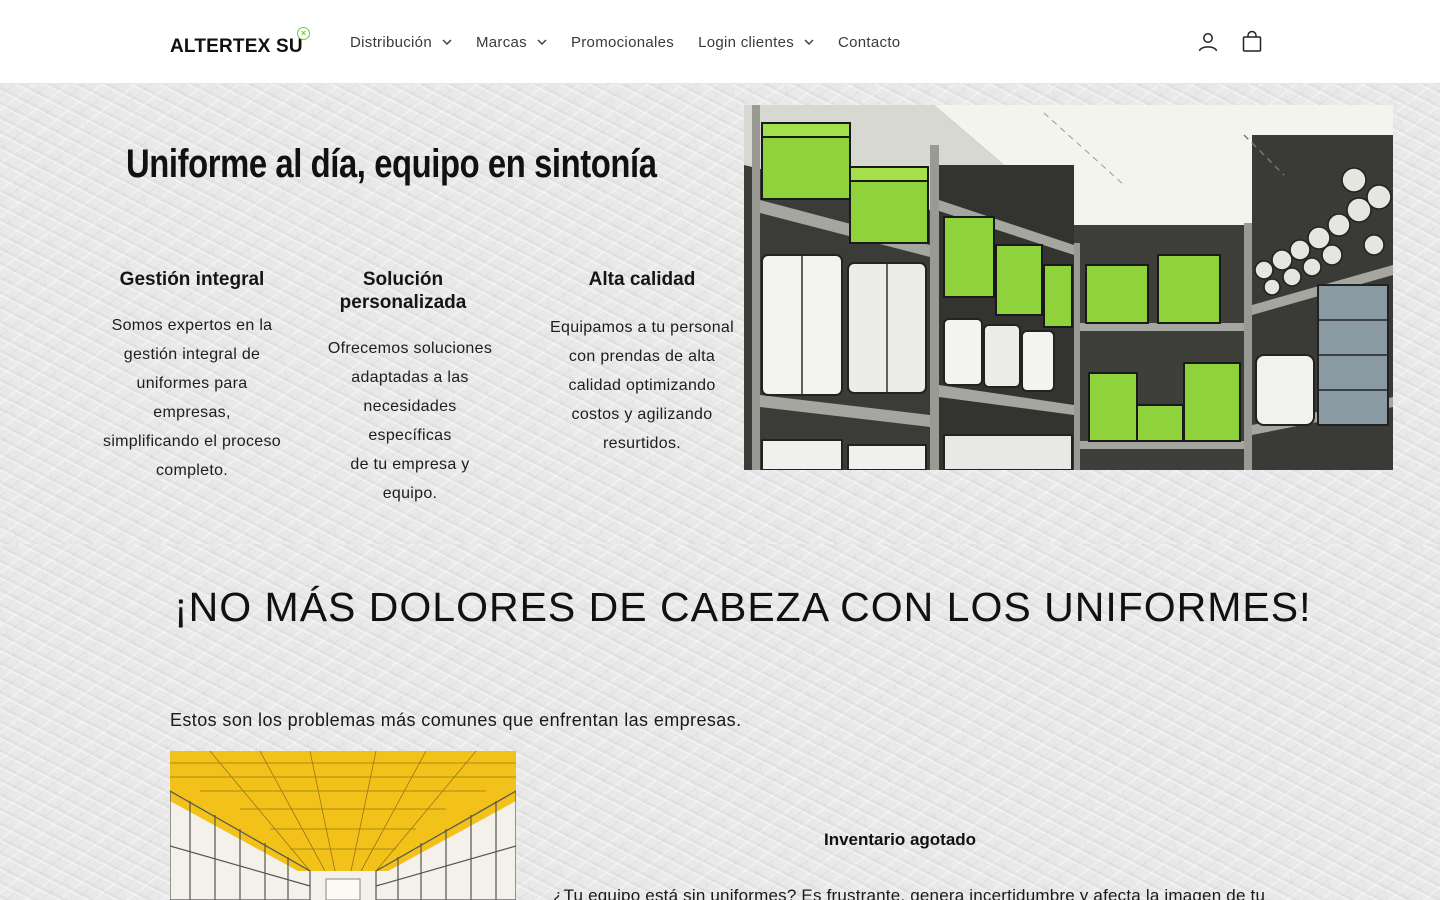 The image size is (1440, 900). Describe the element at coordinates (391, 164) in the screenshot. I see `hero-title: Uniforme al día, equipo en sintonía` at that location.